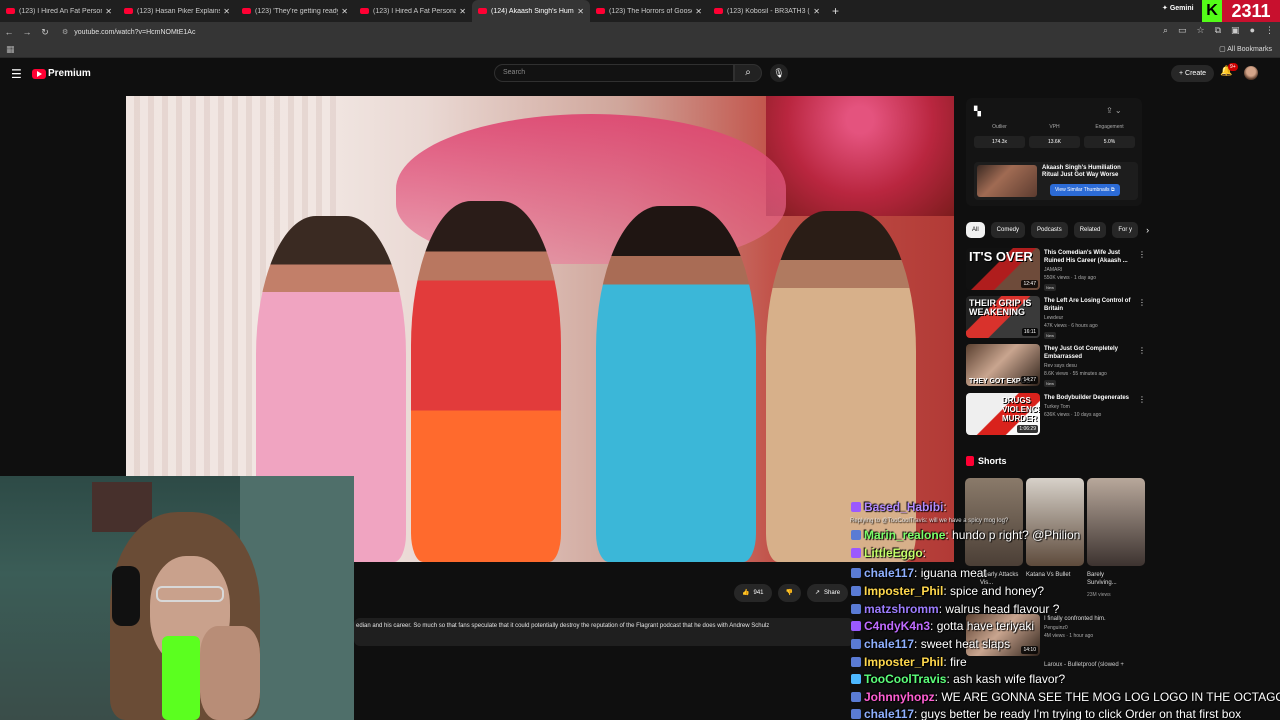  Describe the element at coordinates (1016, 535) in the screenshot. I see `chat-text: hundo p right? @Philion` at that location.